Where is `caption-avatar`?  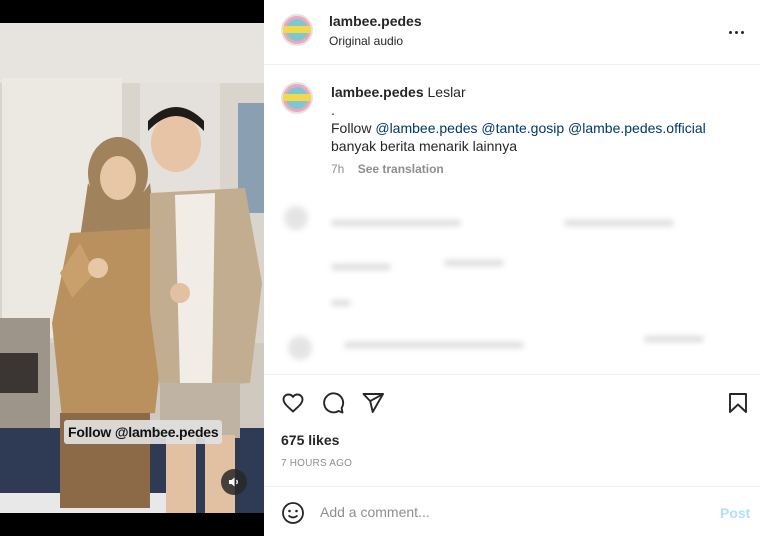 caption-avatar is located at coordinates (297, 98).